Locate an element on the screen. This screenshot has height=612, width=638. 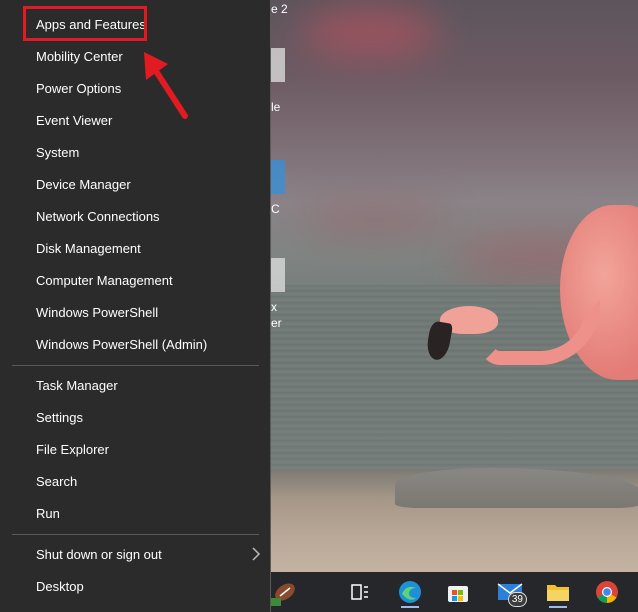
desktop-label-fragment: e 2 is located at coordinates (279, 9).